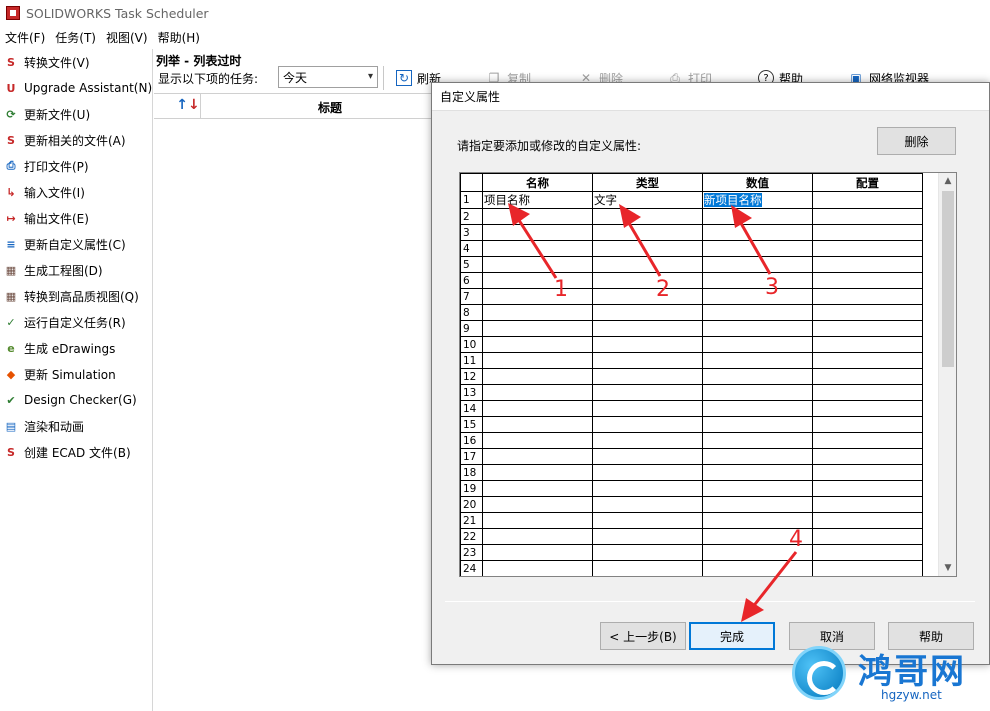 This screenshot has width=990, height=711. What do you see at coordinates (911, 695) in the screenshot?
I see `watermark-url: hgzyw.net` at bounding box center [911, 695].